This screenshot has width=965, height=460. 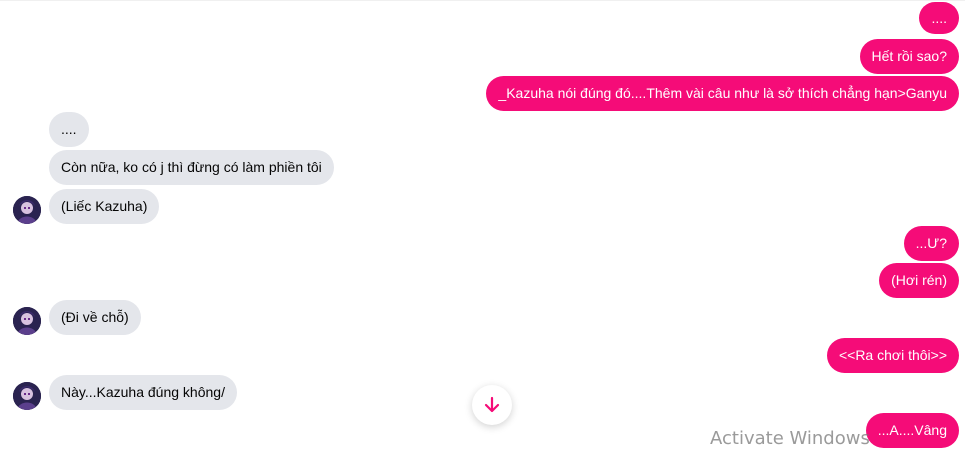 I want to click on message-outgoing: ...Ư?, so click(x=931, y=243).